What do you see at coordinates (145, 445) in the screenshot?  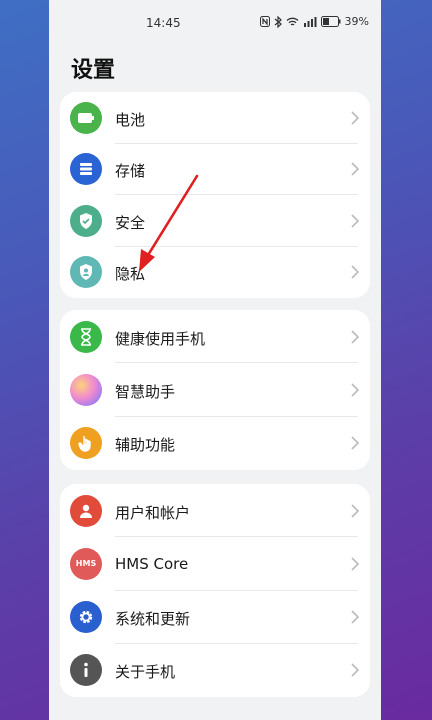 I see `settings-item-label: 辅助功能` at bounding box center [145, 445].